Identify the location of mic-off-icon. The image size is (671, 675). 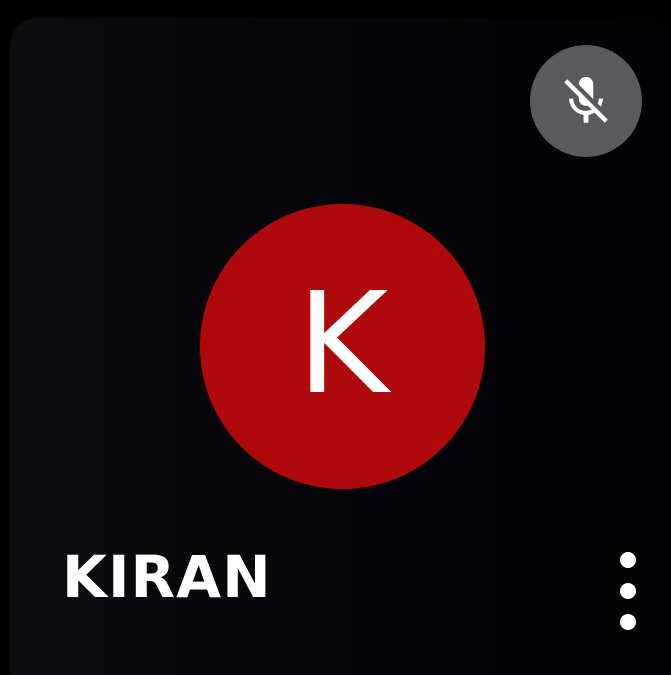
(586, 99).